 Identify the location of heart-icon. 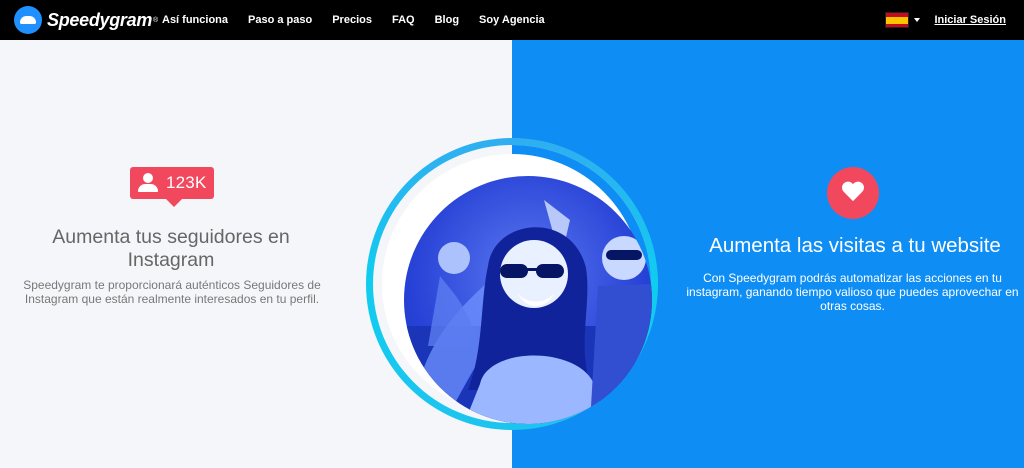
(853, 193).